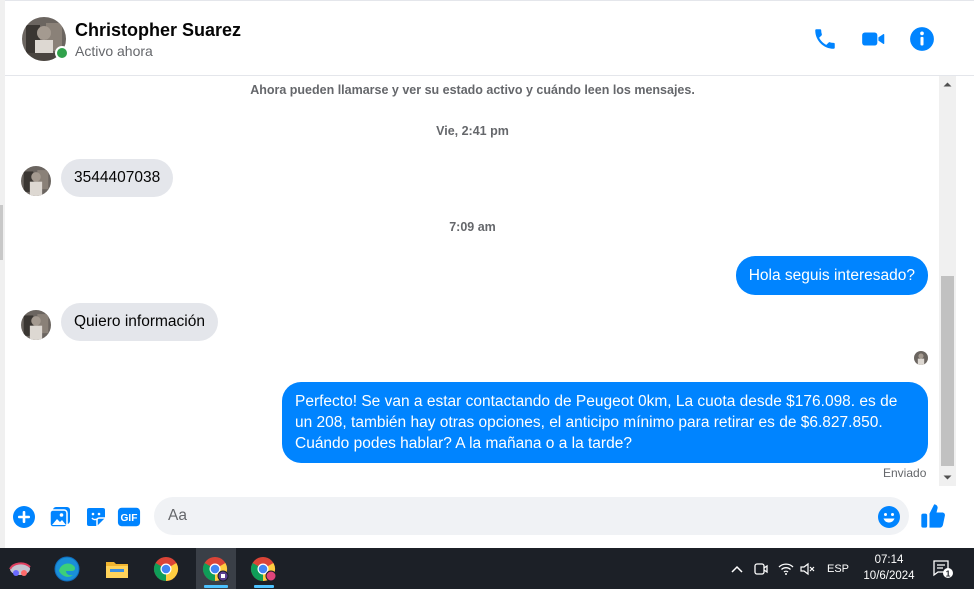 The width and height of the screenshot is (974, 589). What do you see at coordinates (831, 275) in the screenshot?
I see `outgoing-message: Hola seguis interesado?` at bounding box center [831, 275].